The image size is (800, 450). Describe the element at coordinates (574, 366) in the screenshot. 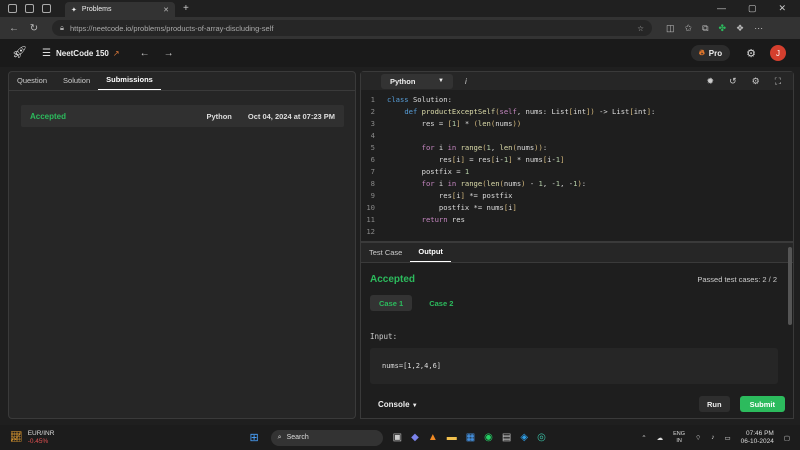

I see `input-value-box: nums=[1,2,4,6]` at that location.